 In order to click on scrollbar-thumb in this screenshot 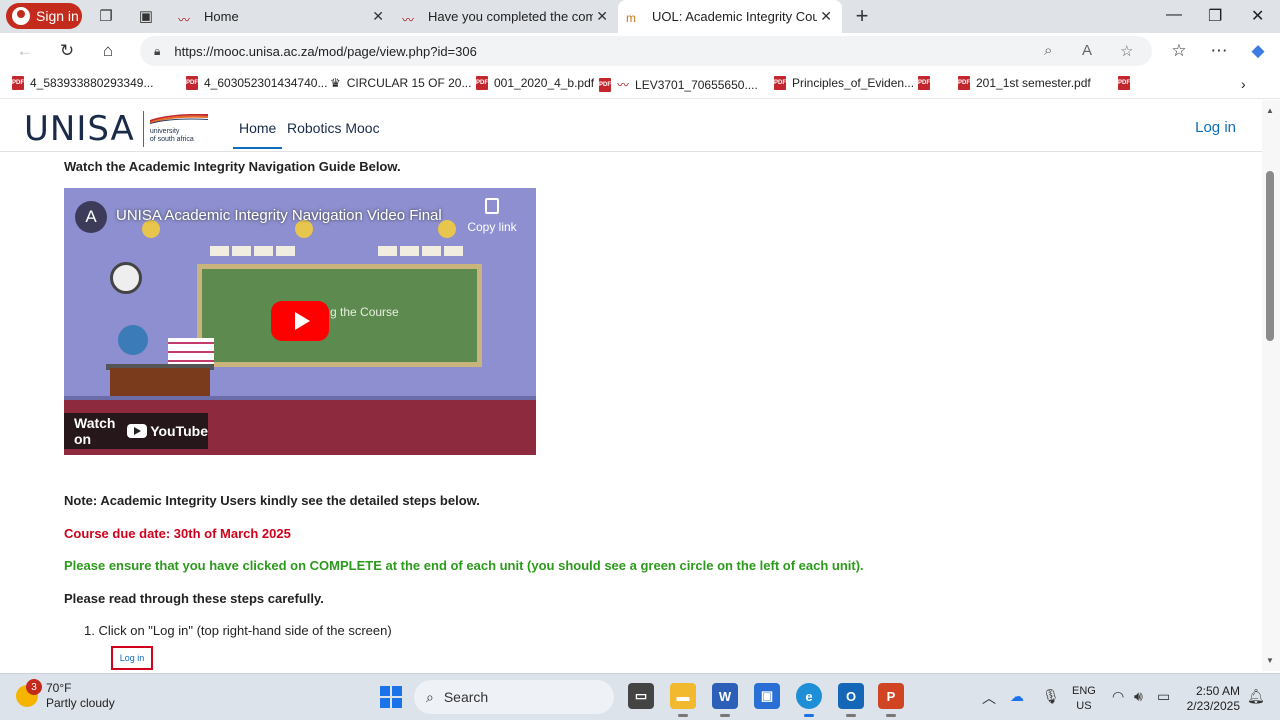, I will do `click(1270, 256)`.